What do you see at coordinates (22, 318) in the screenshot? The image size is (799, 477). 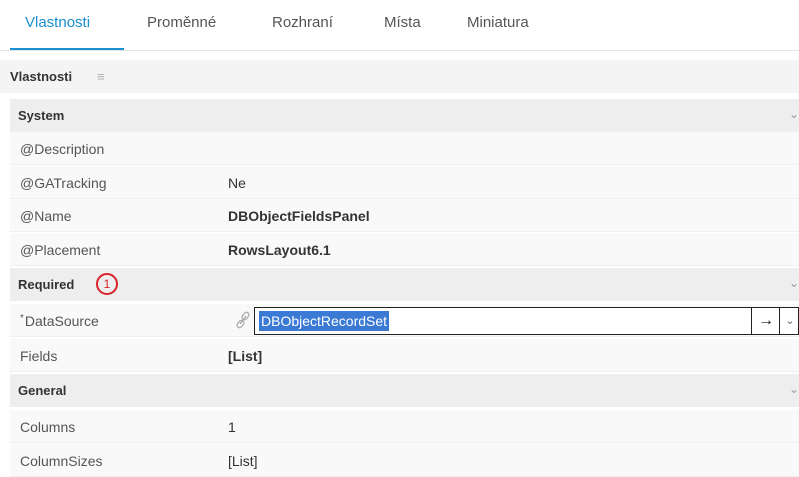 I see `required-marker: *` at bounding box center [22, 318].